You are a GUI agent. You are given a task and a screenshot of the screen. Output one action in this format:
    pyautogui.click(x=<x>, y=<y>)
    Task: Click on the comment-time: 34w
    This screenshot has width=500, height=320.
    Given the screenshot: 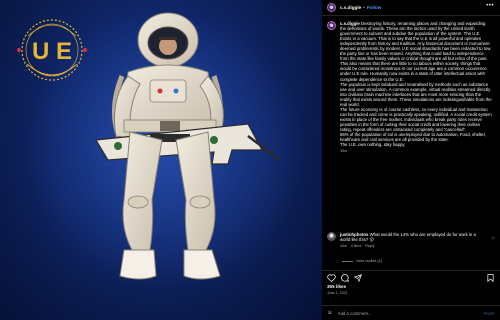 What is the action you would take?
    pyautogui.click(x=343, y=246)
    